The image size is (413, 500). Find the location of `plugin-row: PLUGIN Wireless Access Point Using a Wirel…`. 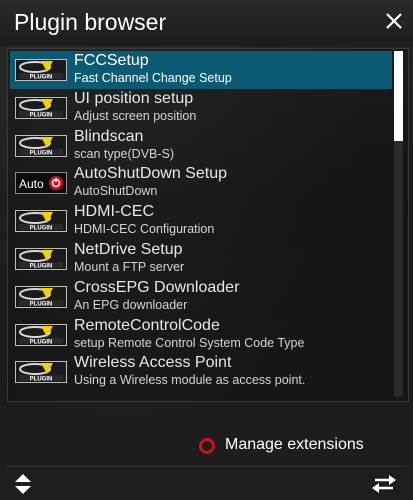

plugin-row: PLUGIN Wireless Access Point Using a Wirel… is located at coordinates (201, 372).